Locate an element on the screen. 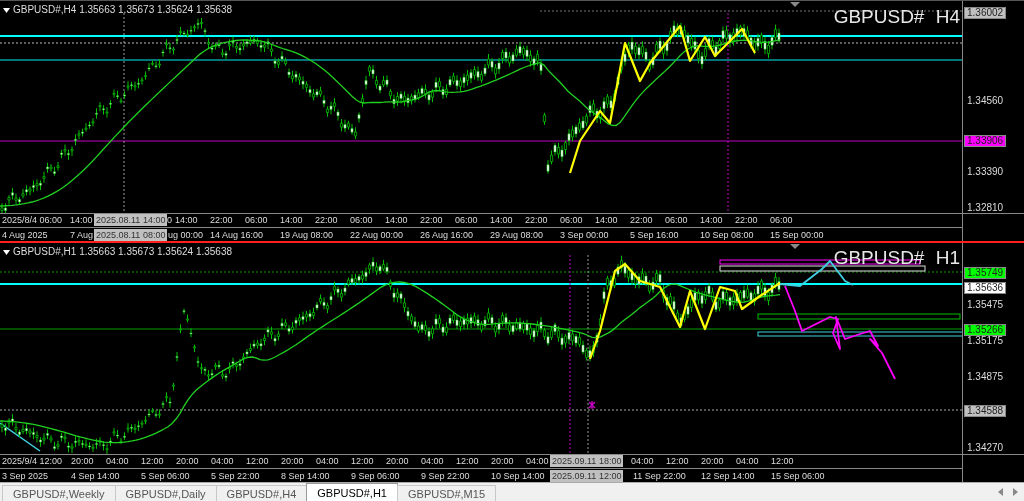 This screenshot has height=501, width=1024. price-tag: 1.35636 is located at coordinates (985, 288).